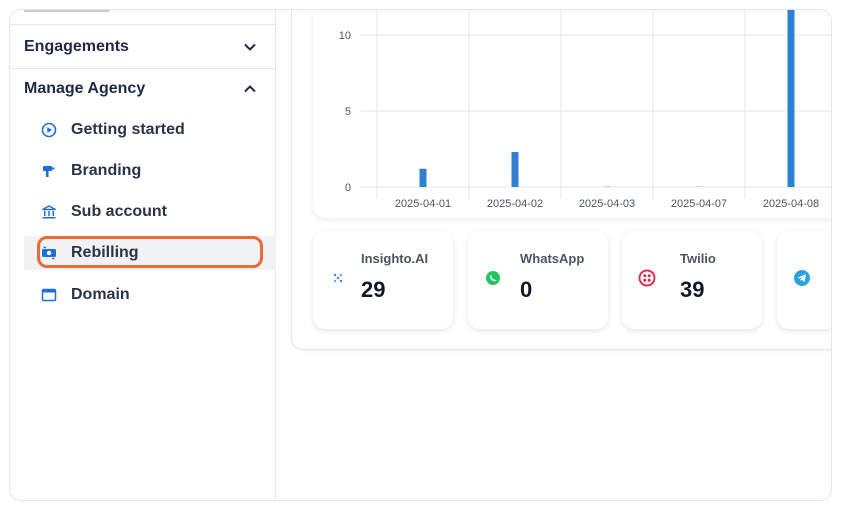 Image resolution: width=843 pixels, height=520 pixels. I want to click on sidebar-item-sub-account: Sub account, so click(150, 212).